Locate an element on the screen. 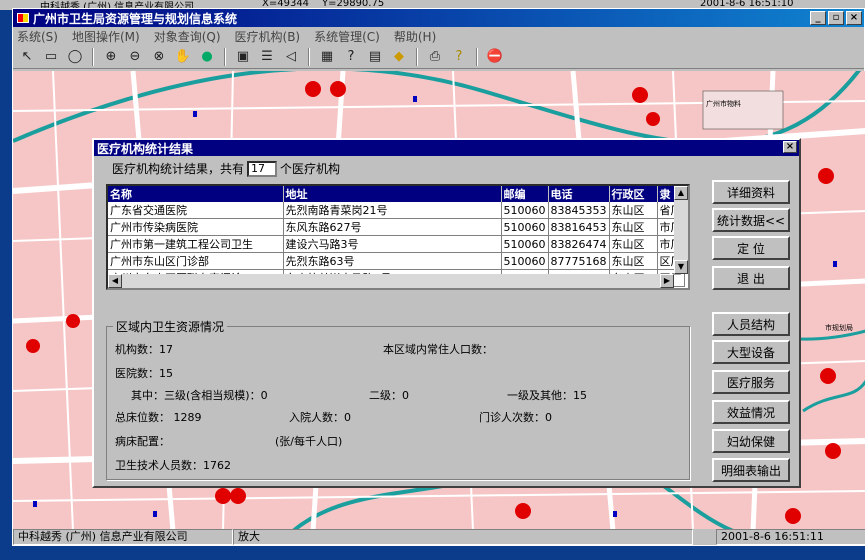 This screenshot has height=560, width=865. help-icon: ? is located at coordinates (459, 57).